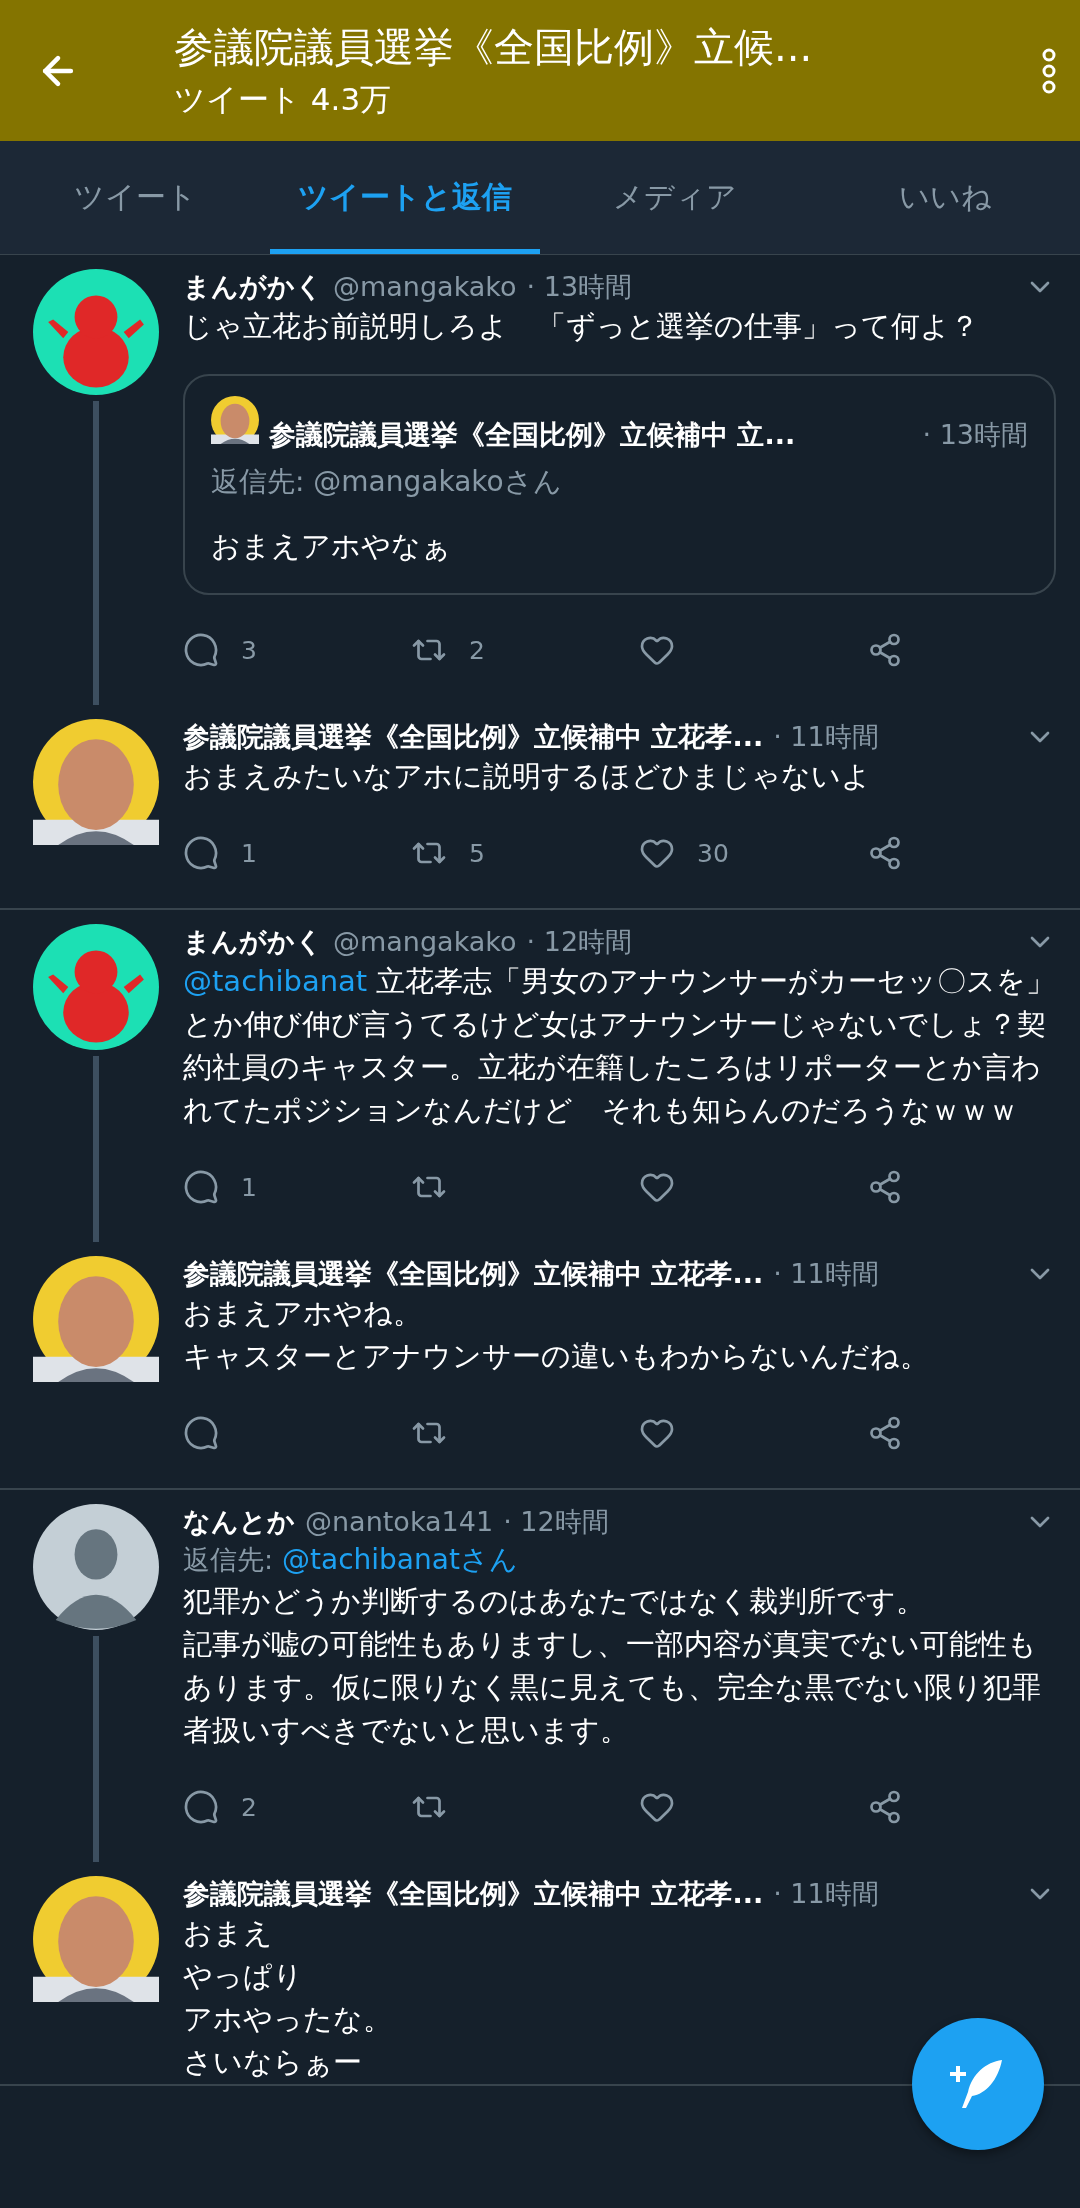 This screenshot has width=1080, height=2208. I want to click on reply-button, so click(201, 1433).